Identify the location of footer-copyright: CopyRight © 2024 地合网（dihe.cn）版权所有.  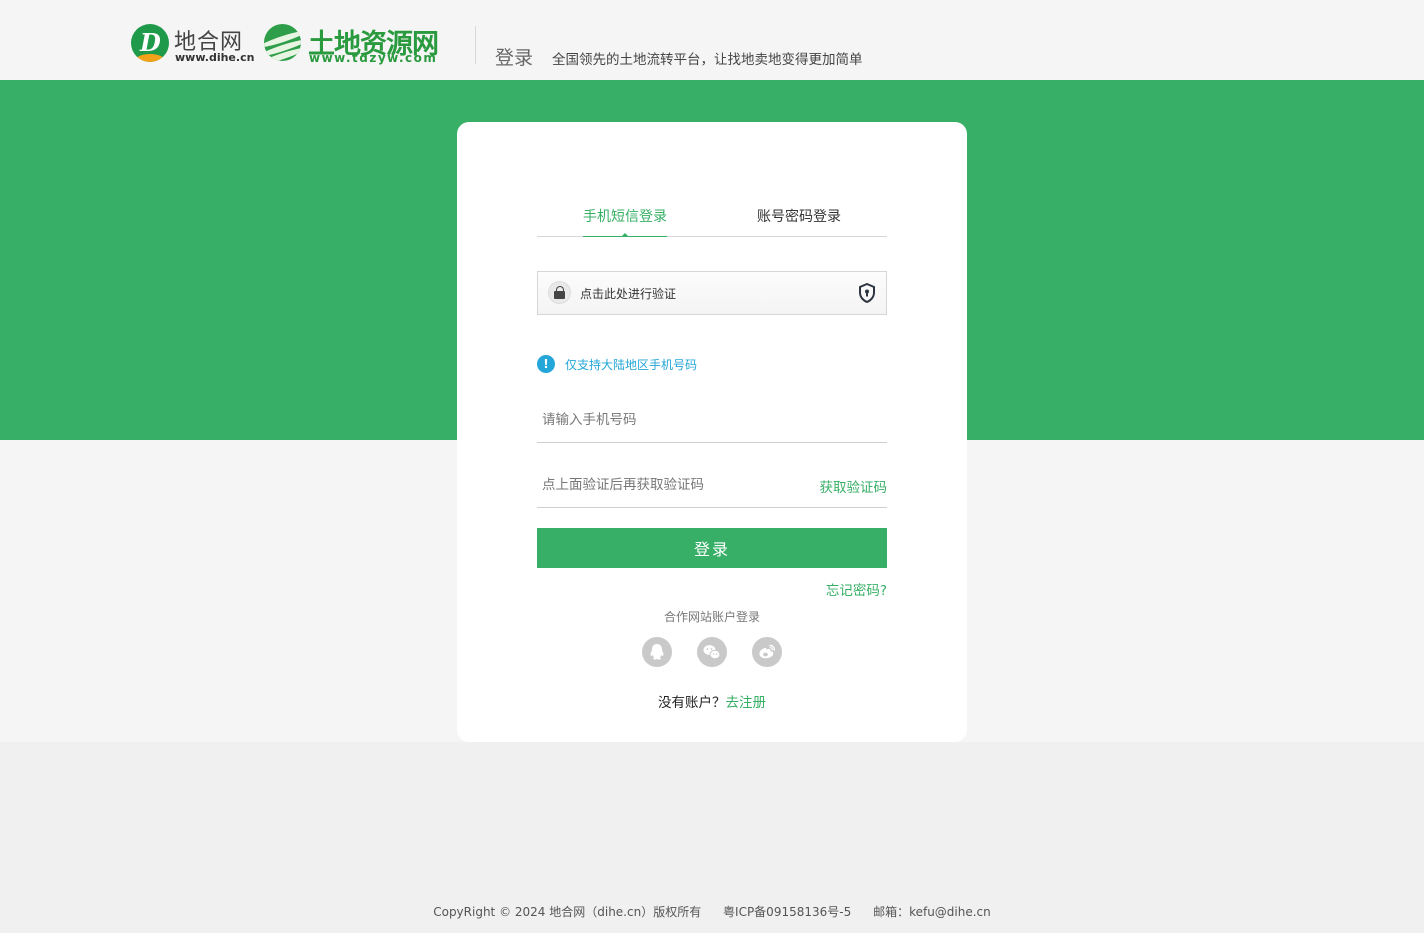
(567, 912).